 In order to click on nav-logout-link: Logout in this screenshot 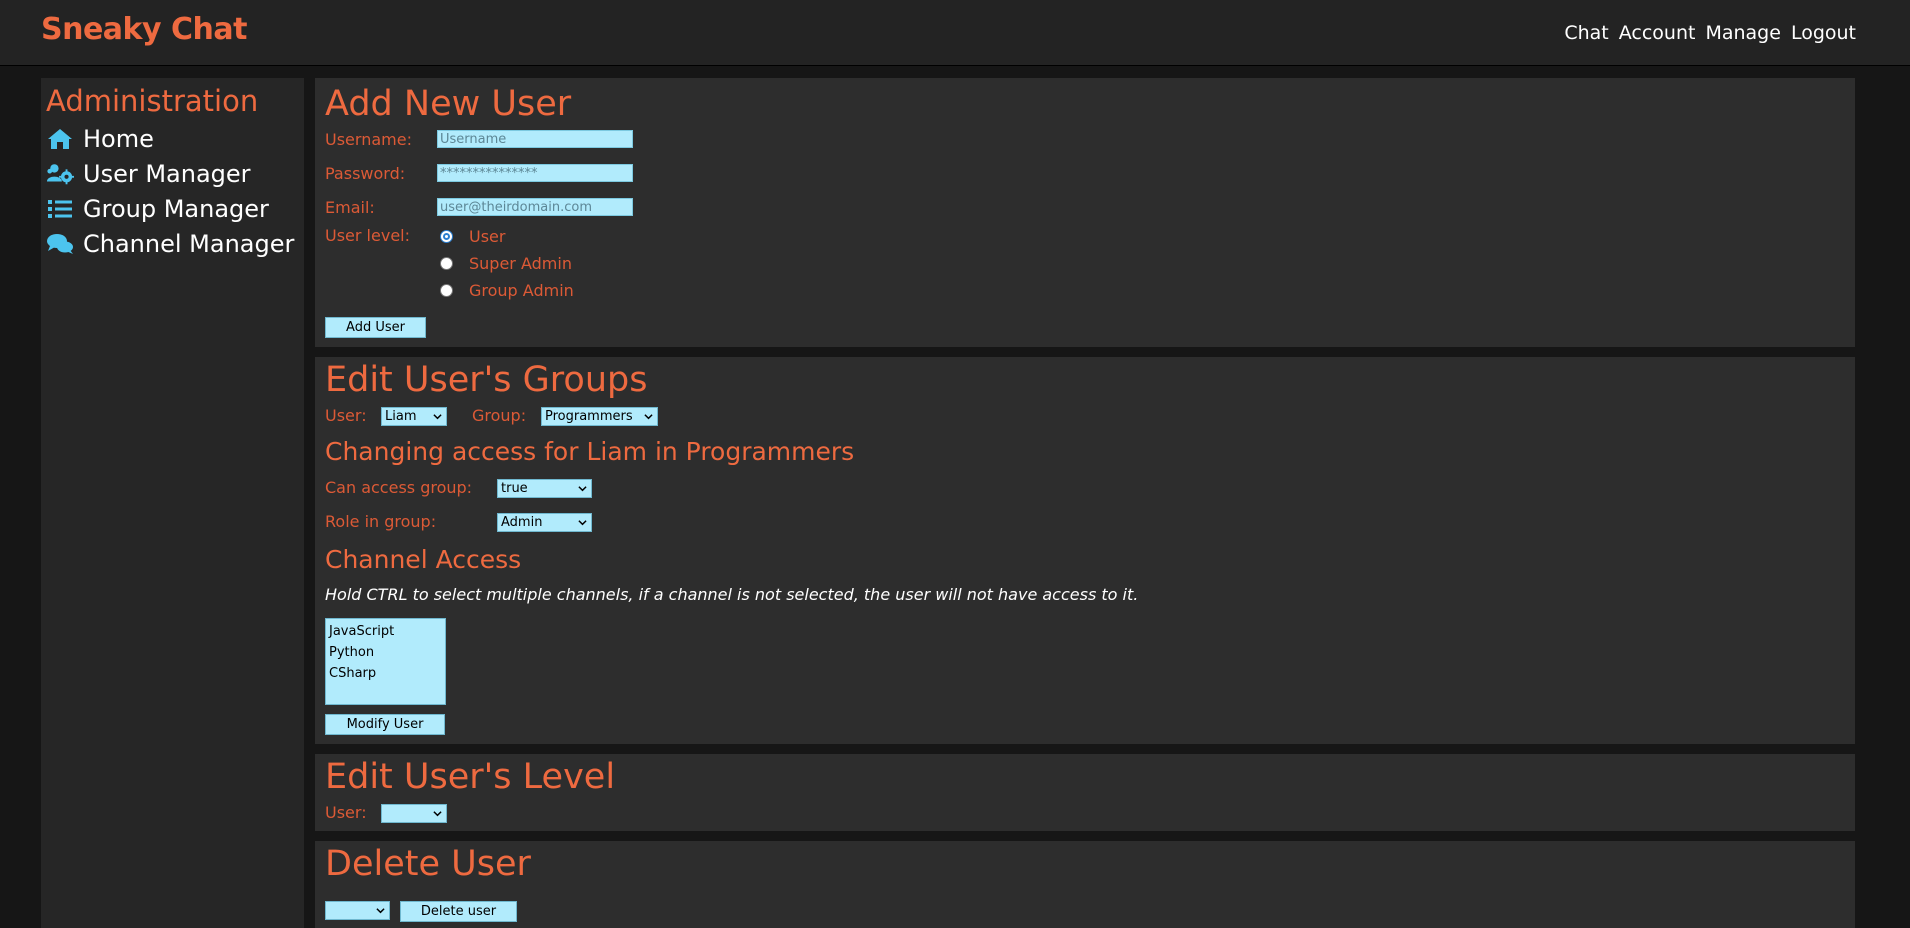, I will do `click(1823, 33)`.